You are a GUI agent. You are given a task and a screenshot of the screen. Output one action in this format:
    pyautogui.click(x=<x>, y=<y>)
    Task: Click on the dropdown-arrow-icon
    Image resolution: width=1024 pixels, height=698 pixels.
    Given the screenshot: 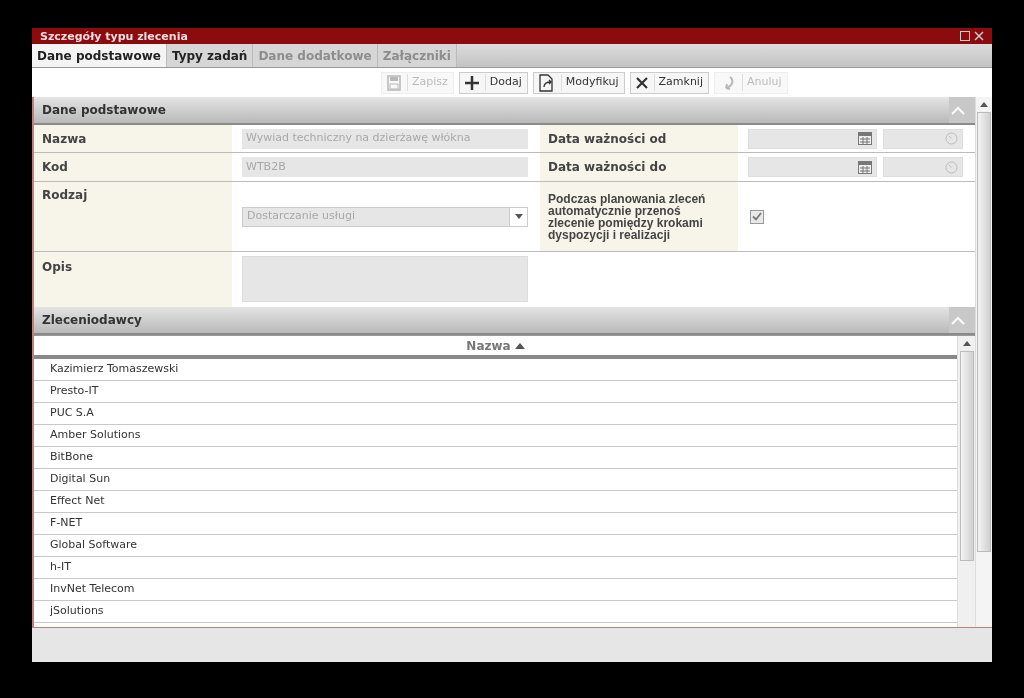 What is the action you would take?
    pyautogui.click(x=518, y=216)
    